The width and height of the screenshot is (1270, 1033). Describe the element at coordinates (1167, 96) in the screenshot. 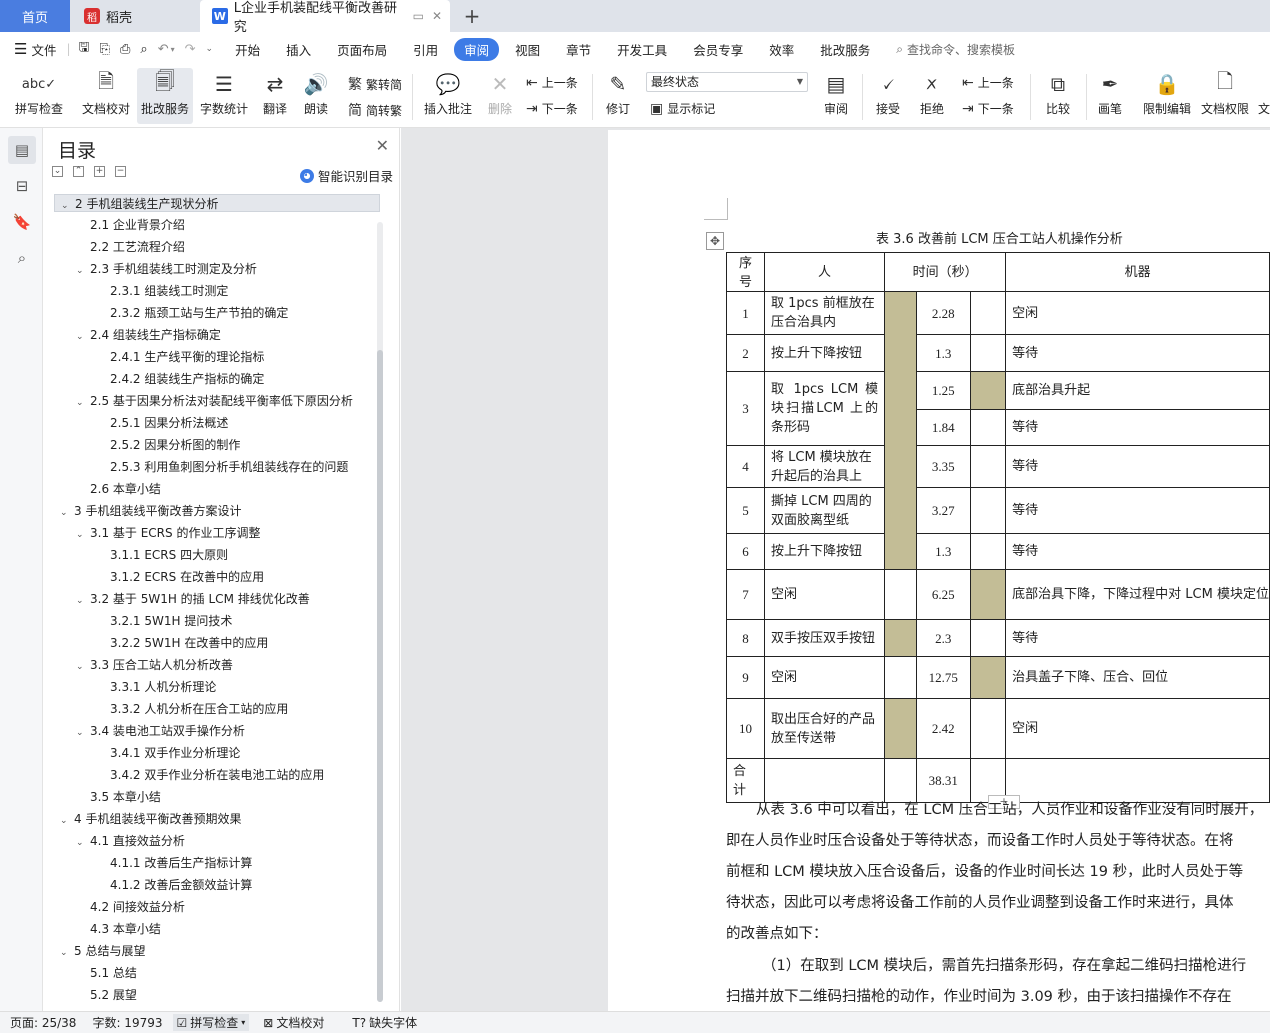

I see `restrict-edit-button: 🔒 限制编辑` at that location.